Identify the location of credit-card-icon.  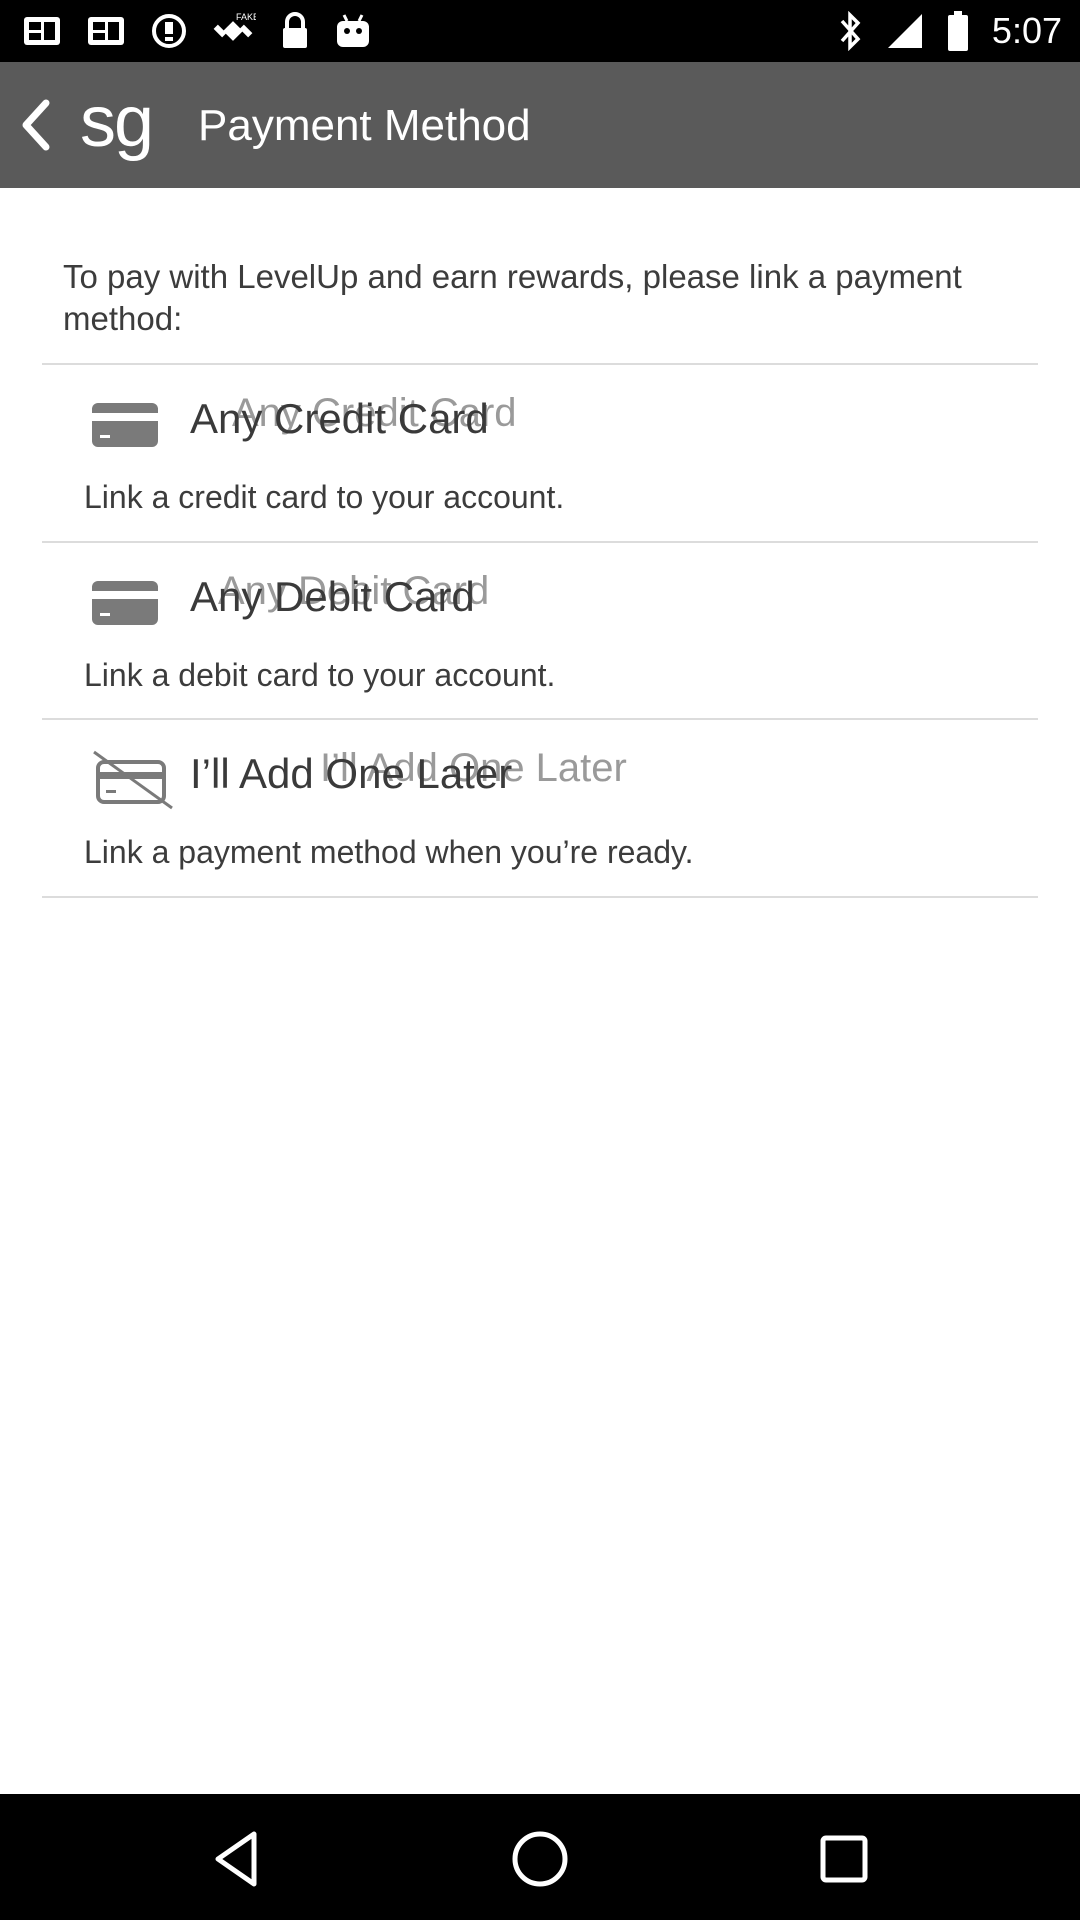
(130, 425).